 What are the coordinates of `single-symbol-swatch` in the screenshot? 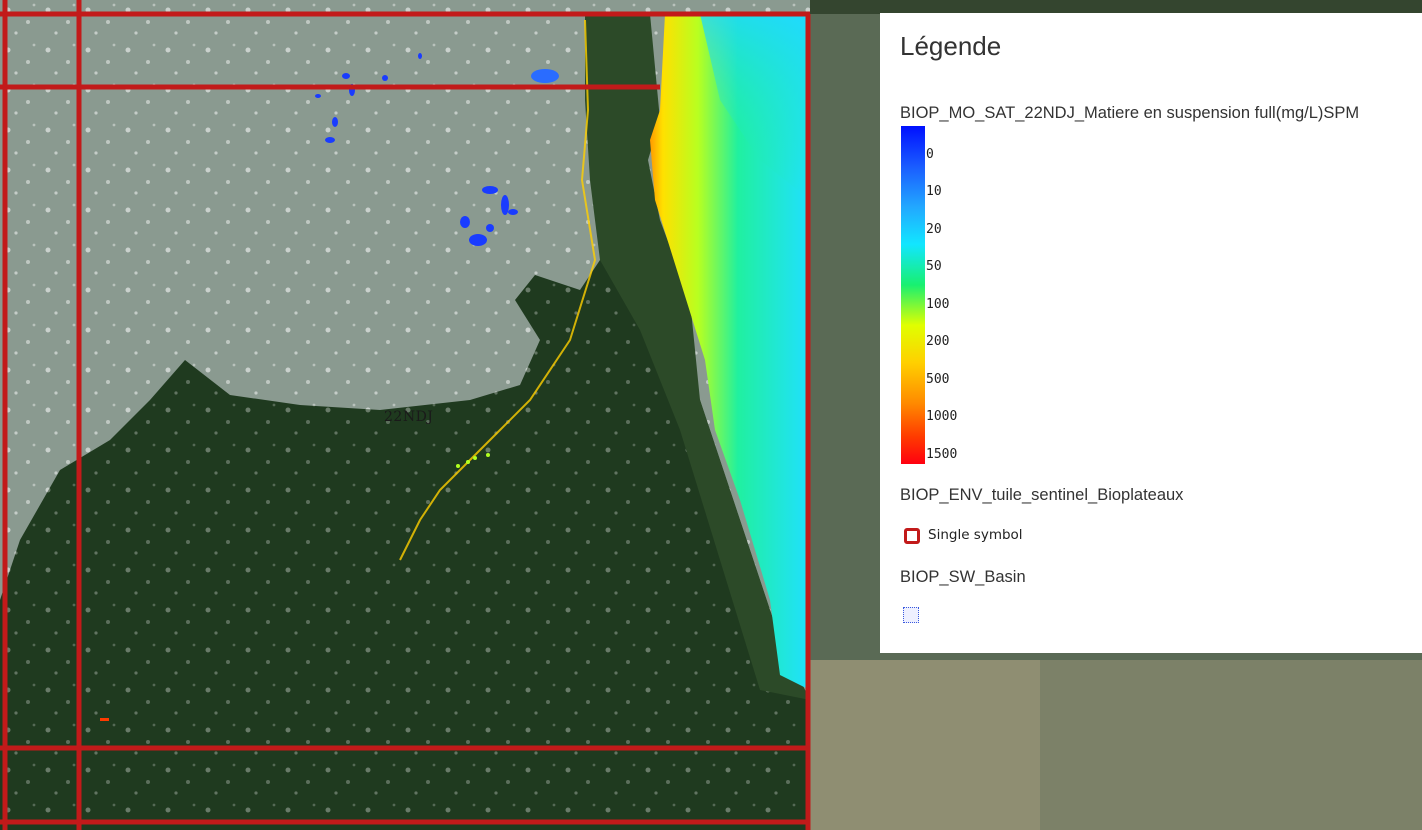 It's located at (912, 536).